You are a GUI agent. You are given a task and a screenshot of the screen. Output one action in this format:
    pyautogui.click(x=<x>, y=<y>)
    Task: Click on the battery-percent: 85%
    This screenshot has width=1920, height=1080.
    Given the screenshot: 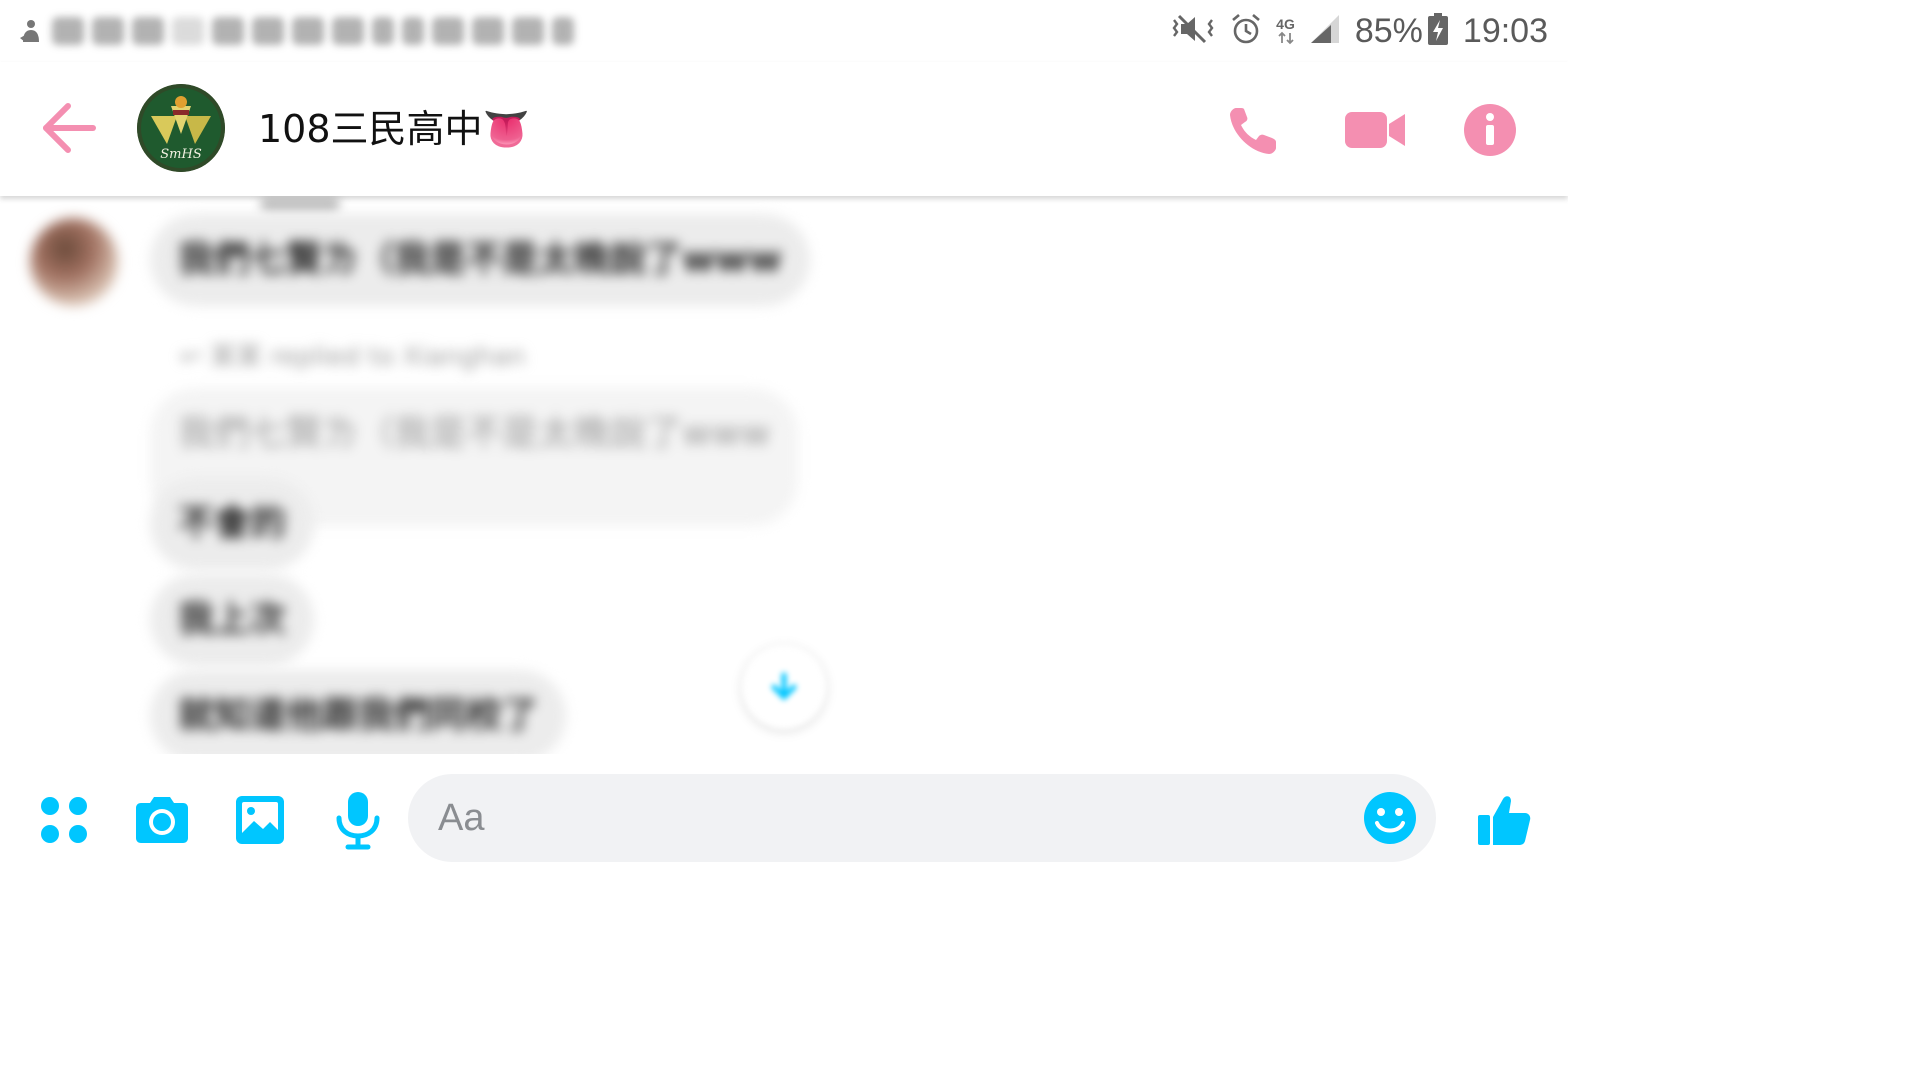 What is the action you would take?
    pyautogui.click(x=1388, y=30)
    